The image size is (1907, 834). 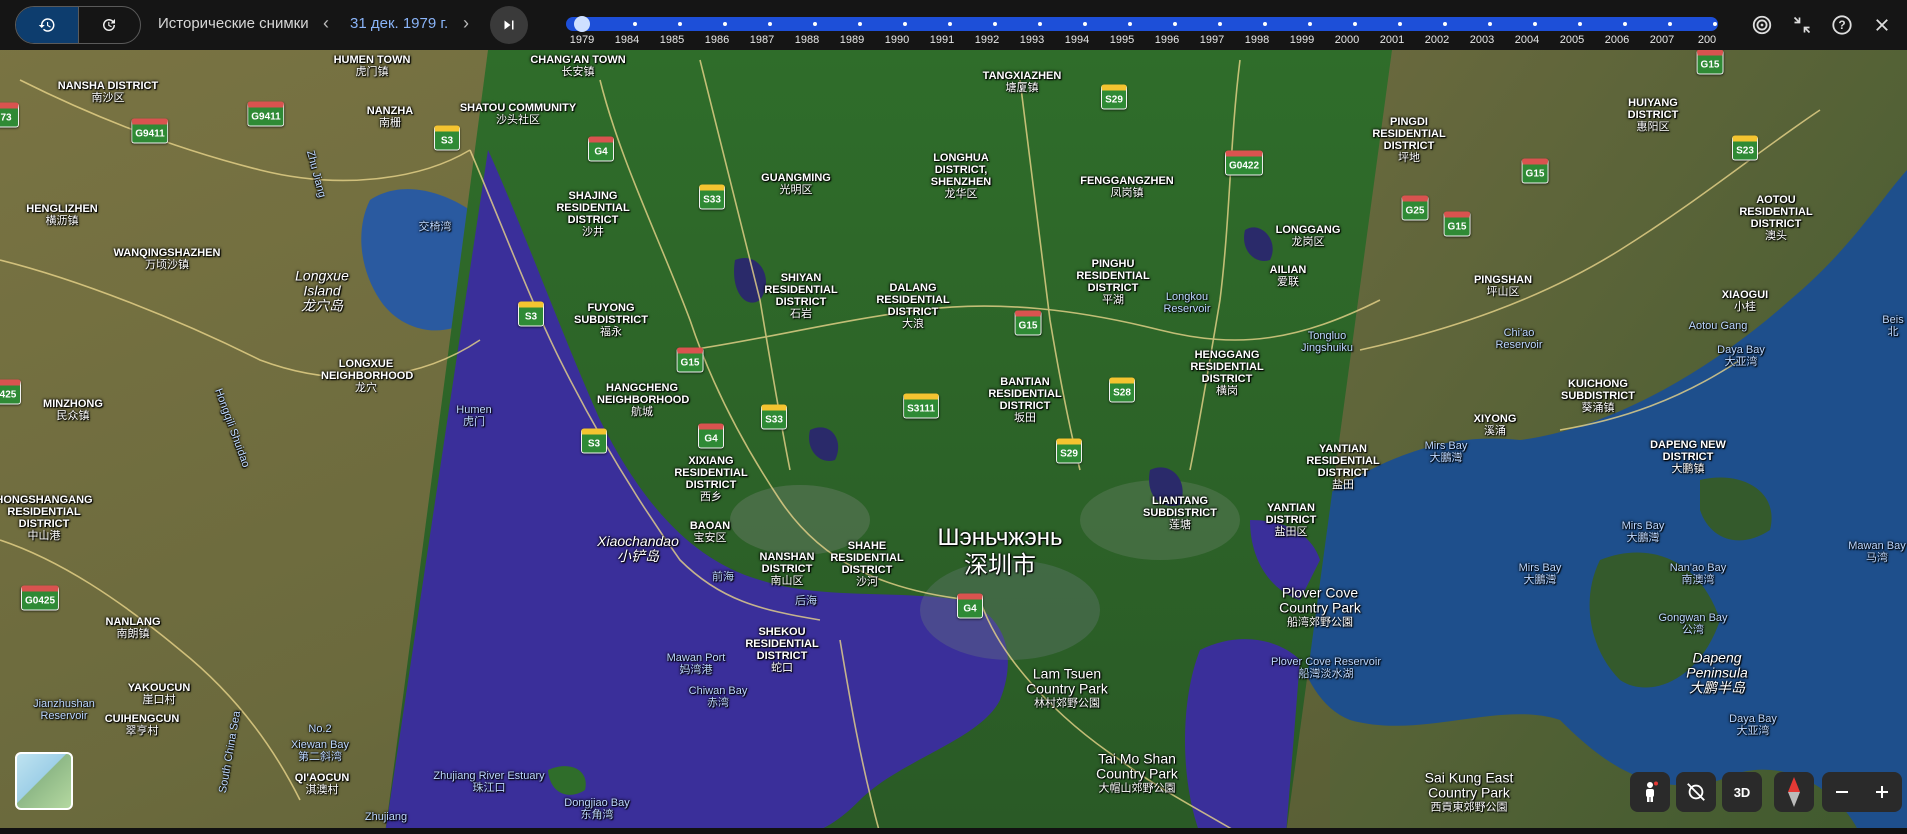 What do you see at coordinates (1114, 97) in the screenshot?
I see `shield-s29: S29` at bounding box center [1114, 97].